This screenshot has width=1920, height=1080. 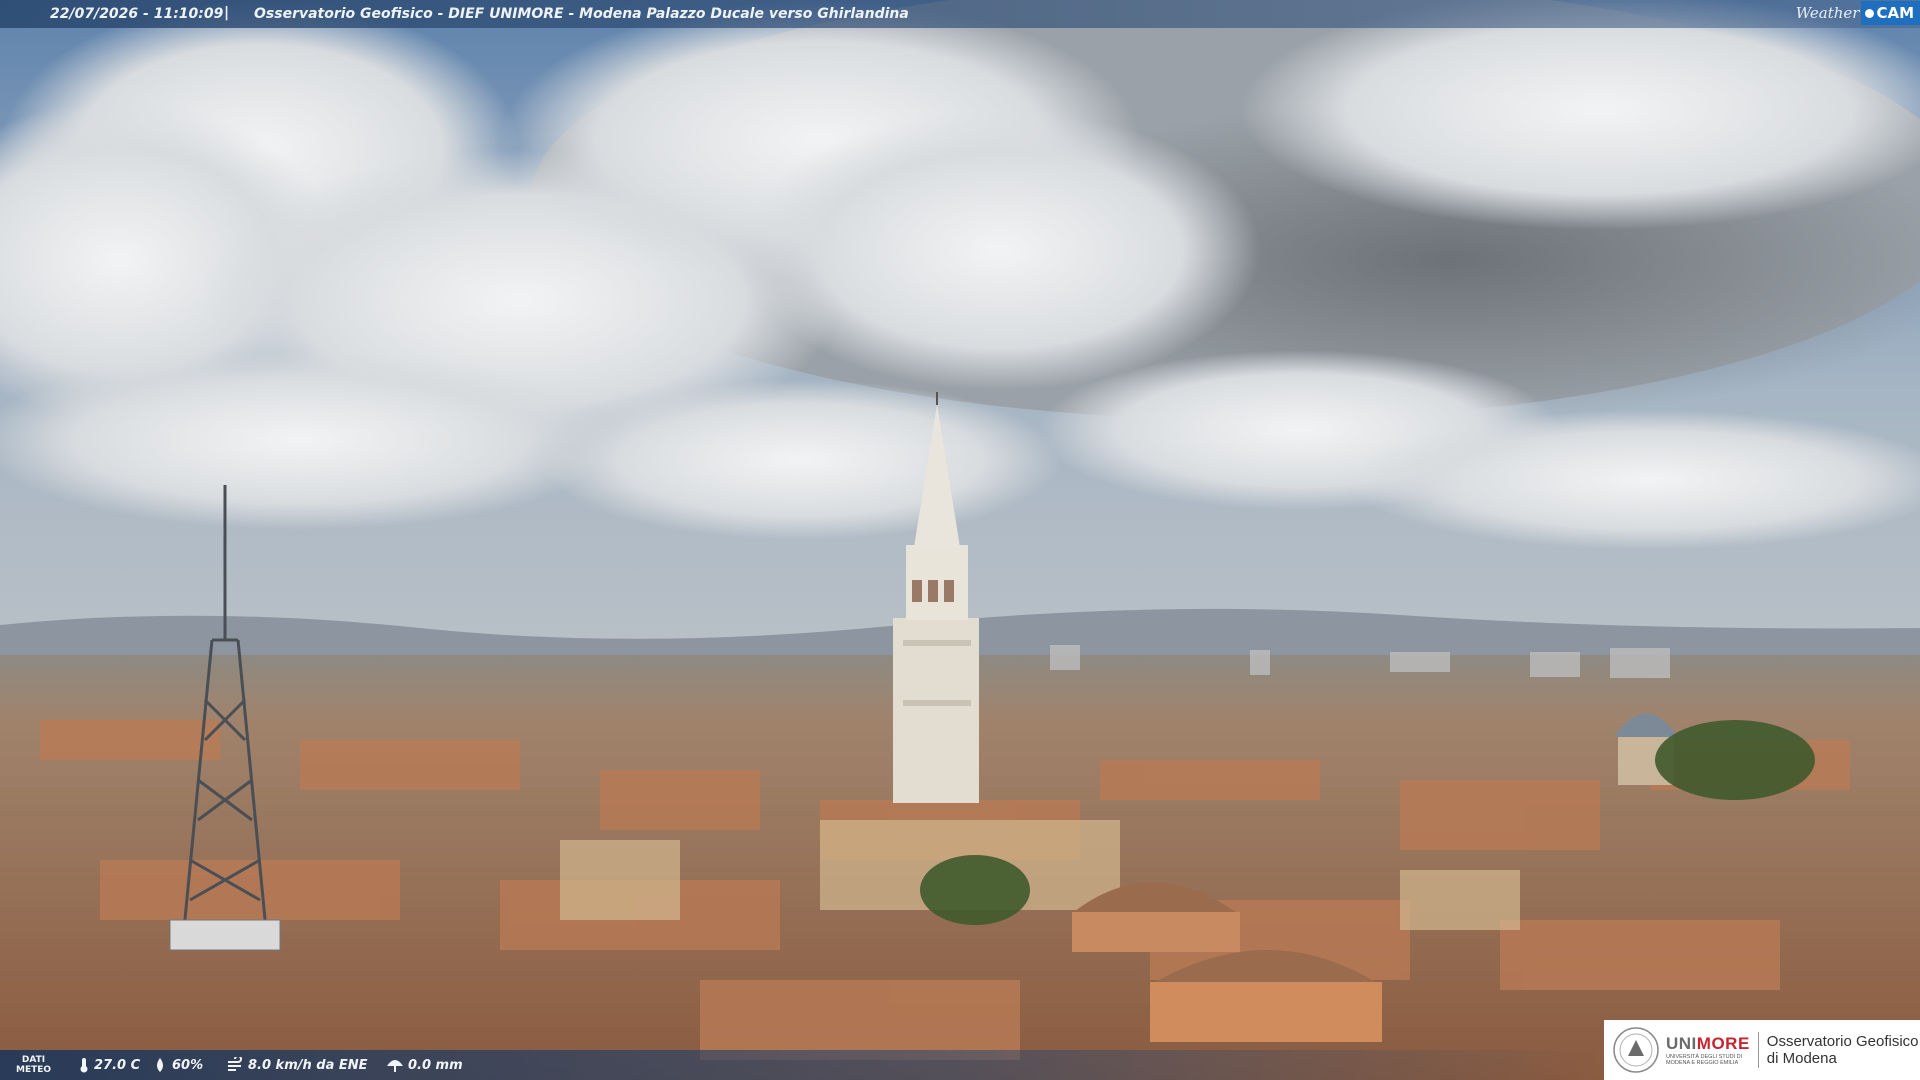 What do you see at coordinates (308, 1065) in the screenshot?
I see `wind-value: 8.0 km/h da ENE` at bounding box center [308, 1065].